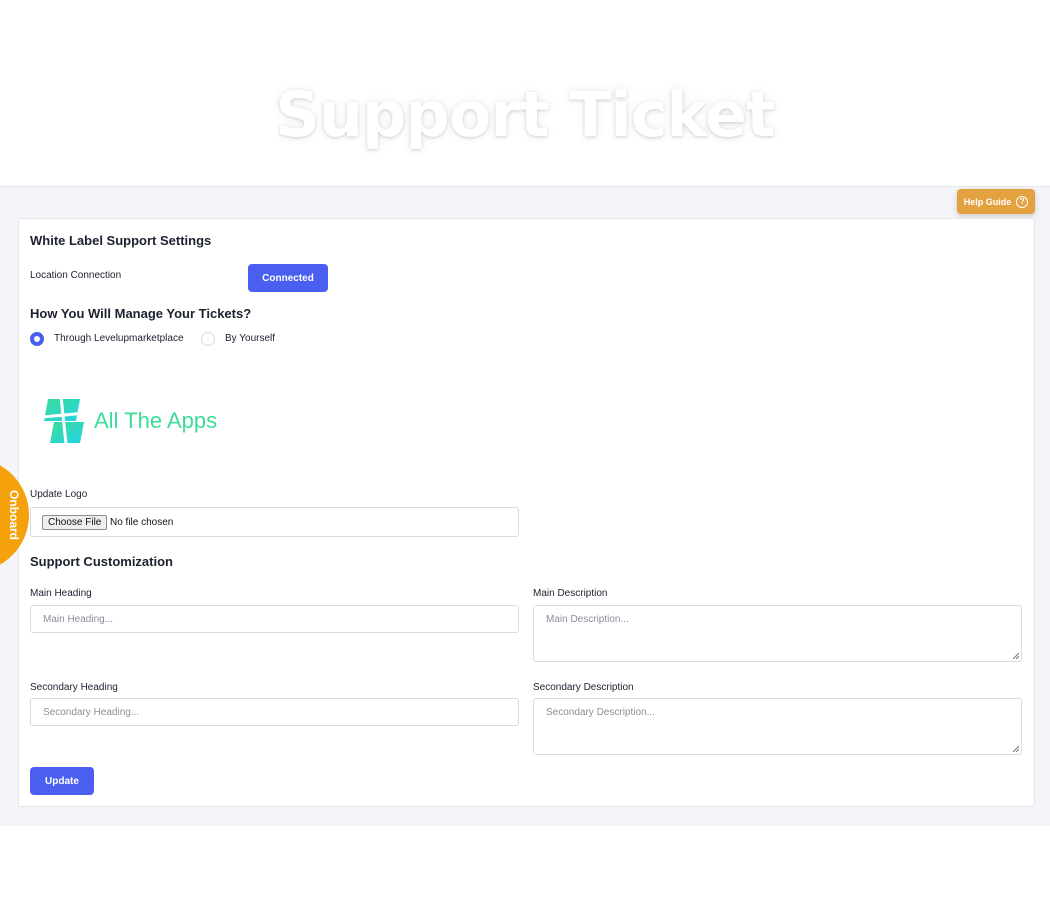 This screenshot has width=1050, height=900. What do you see at coordinates (141, 313) in the screenshot?
I see `manage-tickets-title: How You Will Manage Your Tickets?` at bounding box center [141, 313].